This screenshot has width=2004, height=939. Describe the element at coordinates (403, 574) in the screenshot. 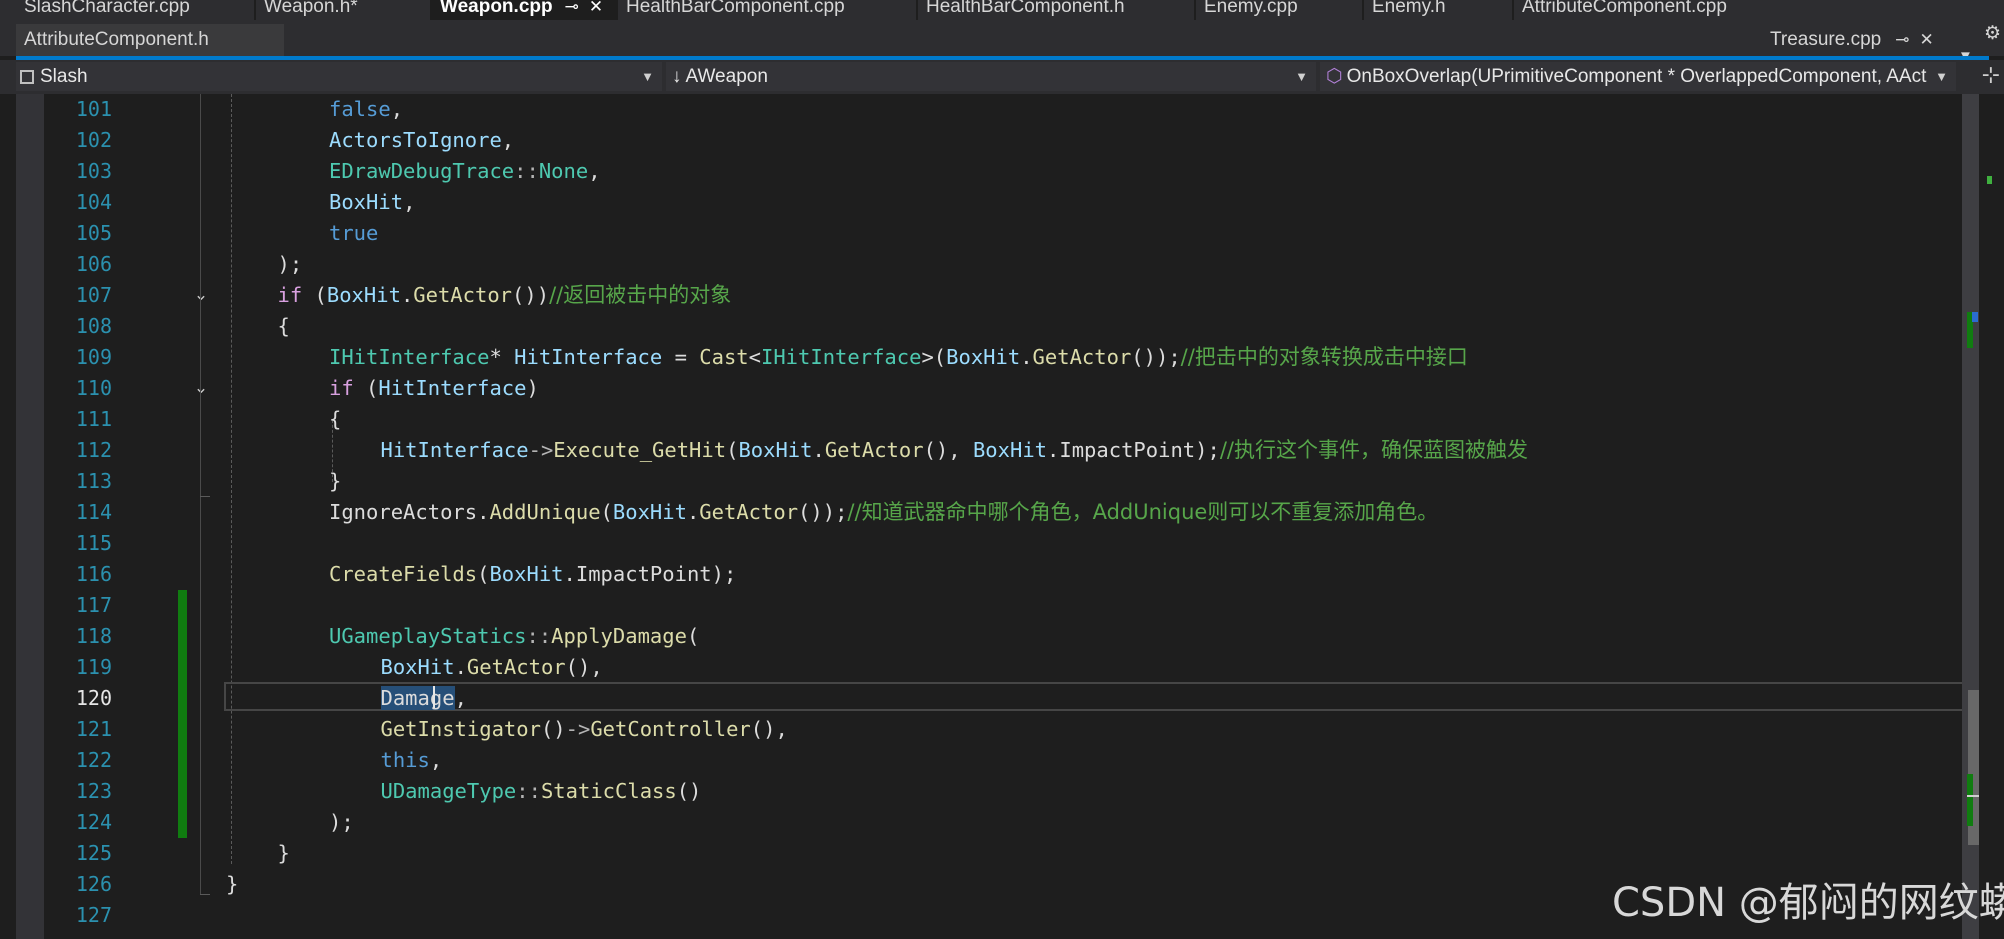

I see `code-token: CreateFields` at that location.